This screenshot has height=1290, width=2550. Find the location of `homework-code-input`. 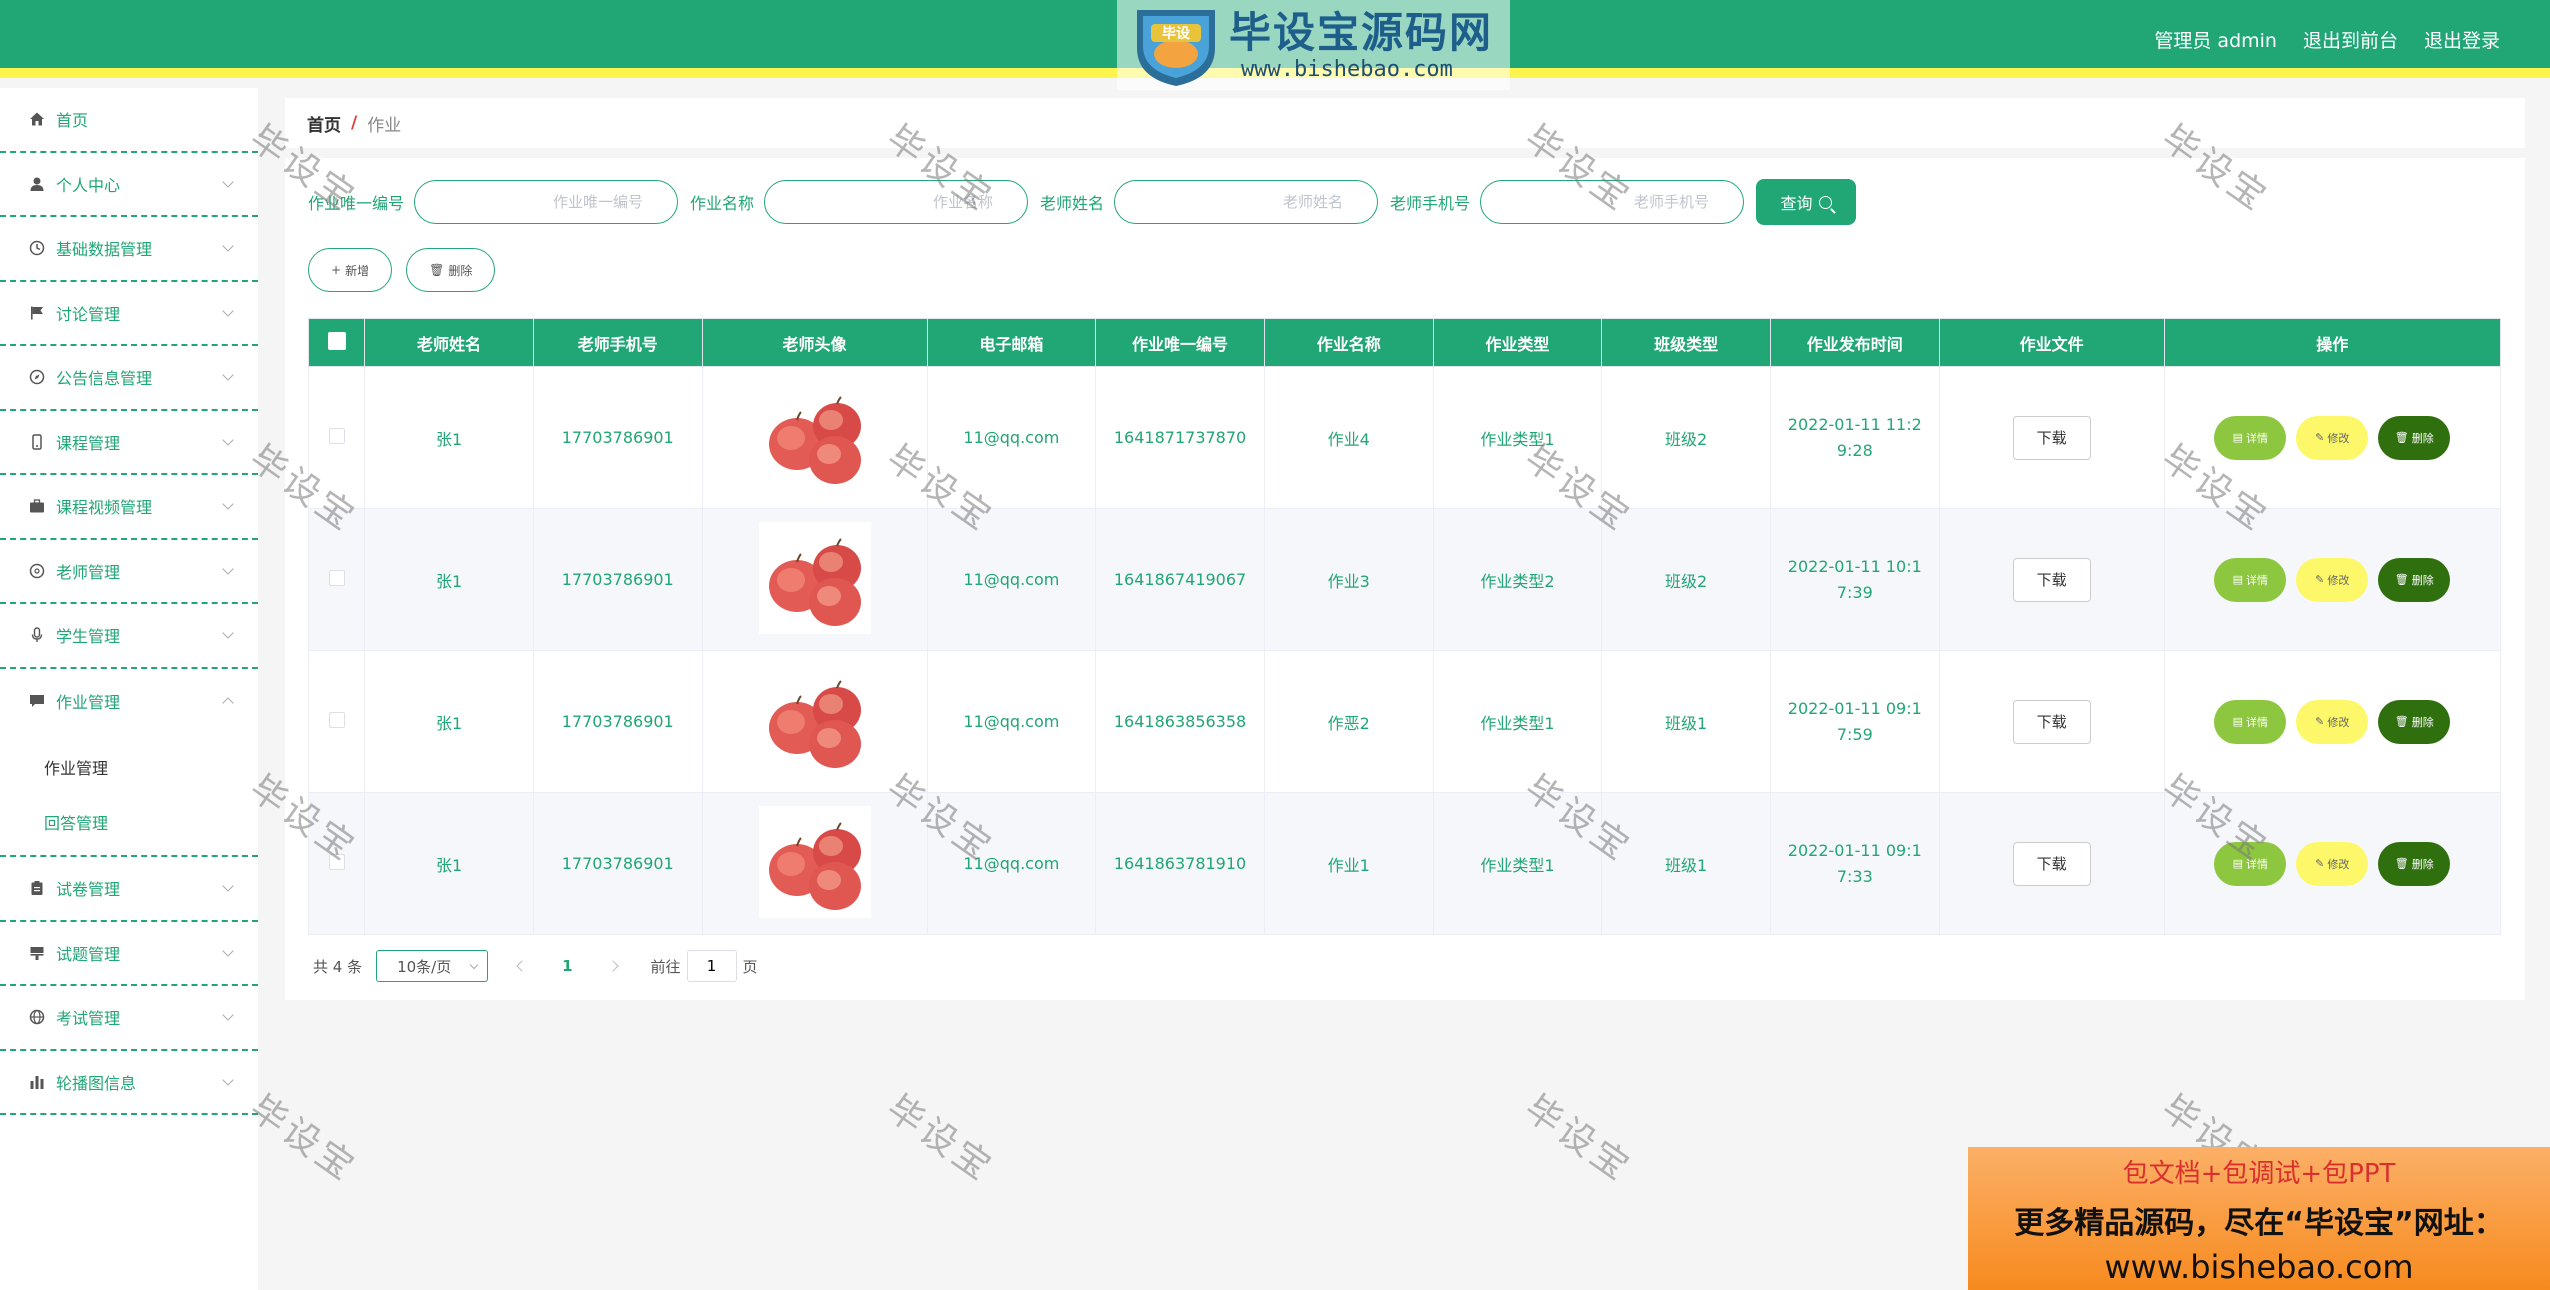

homework-code-input is located at coordinates (546, 202).